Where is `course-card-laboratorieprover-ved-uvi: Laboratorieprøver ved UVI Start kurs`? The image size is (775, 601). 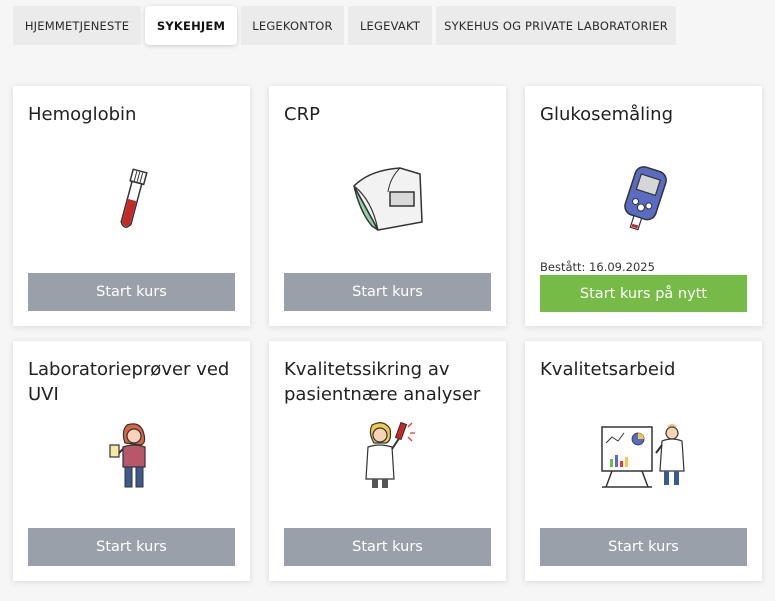 course-card-laboratorieprover-ved-uvi: Laboratorieprøver ved UVI Start kurs is located at coordinates (131, 461).